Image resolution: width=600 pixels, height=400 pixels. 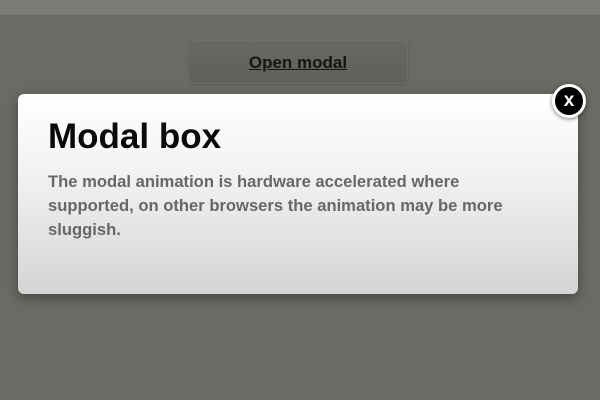 What do you see at coordinates (300, 7) in the screenshot?
I see `page-header-strip` at bounding box center [300, 7].